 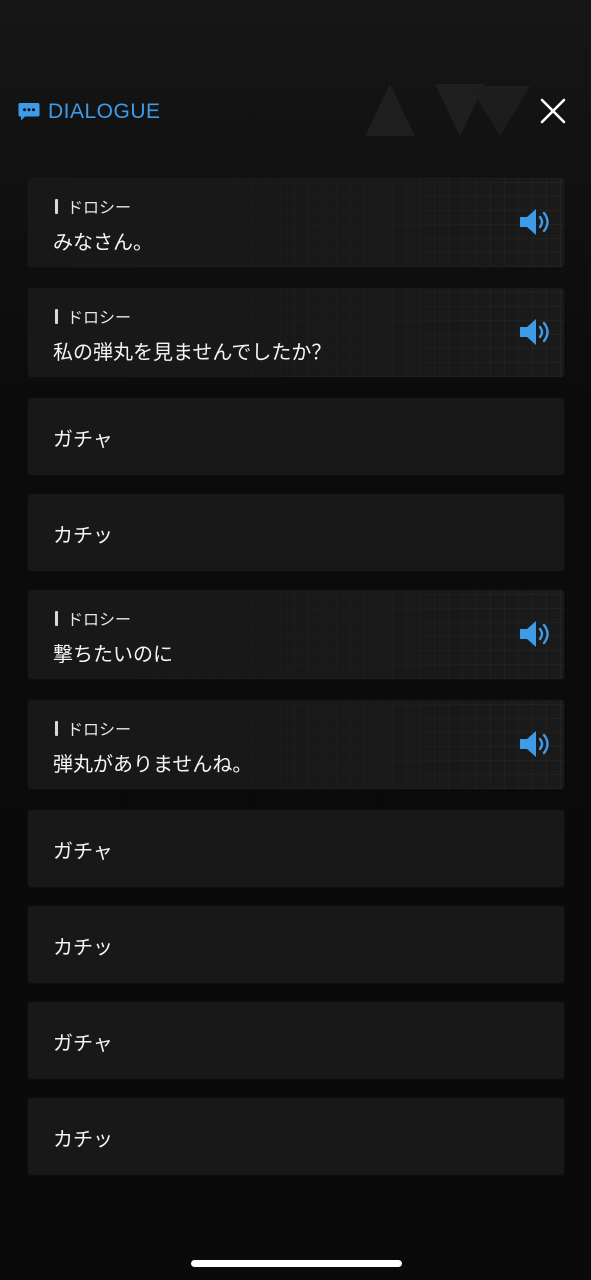 What do you see at coordinates (153, 764) in the screenshot?
I see `dialogue-text: 弾丸がありませんね。` at bounding box center [153, 764].